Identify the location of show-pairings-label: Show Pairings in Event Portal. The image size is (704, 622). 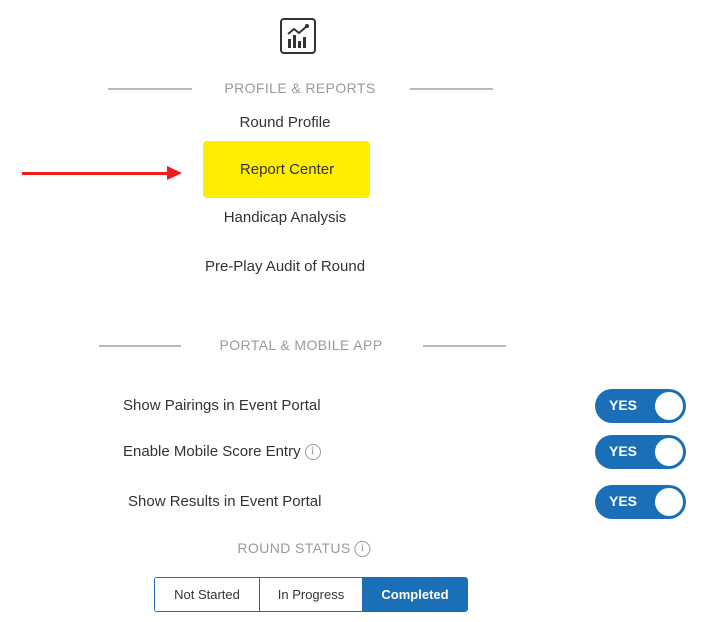
(222, 405).